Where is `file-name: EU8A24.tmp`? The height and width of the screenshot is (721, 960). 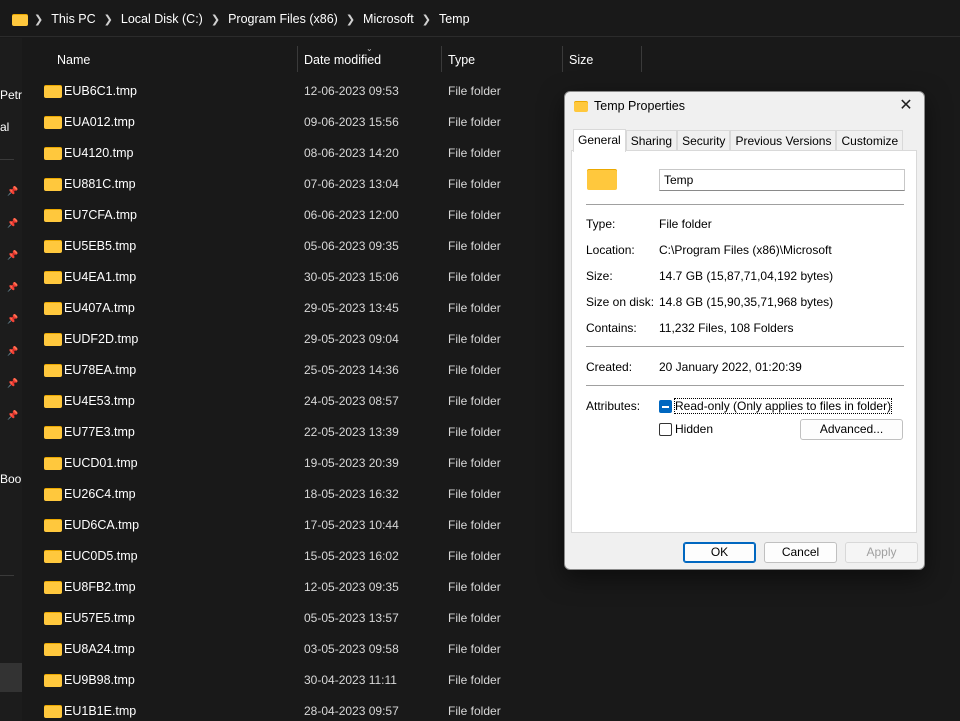 file-name: EU8A24.tmp is located at coordinates (99, 649).